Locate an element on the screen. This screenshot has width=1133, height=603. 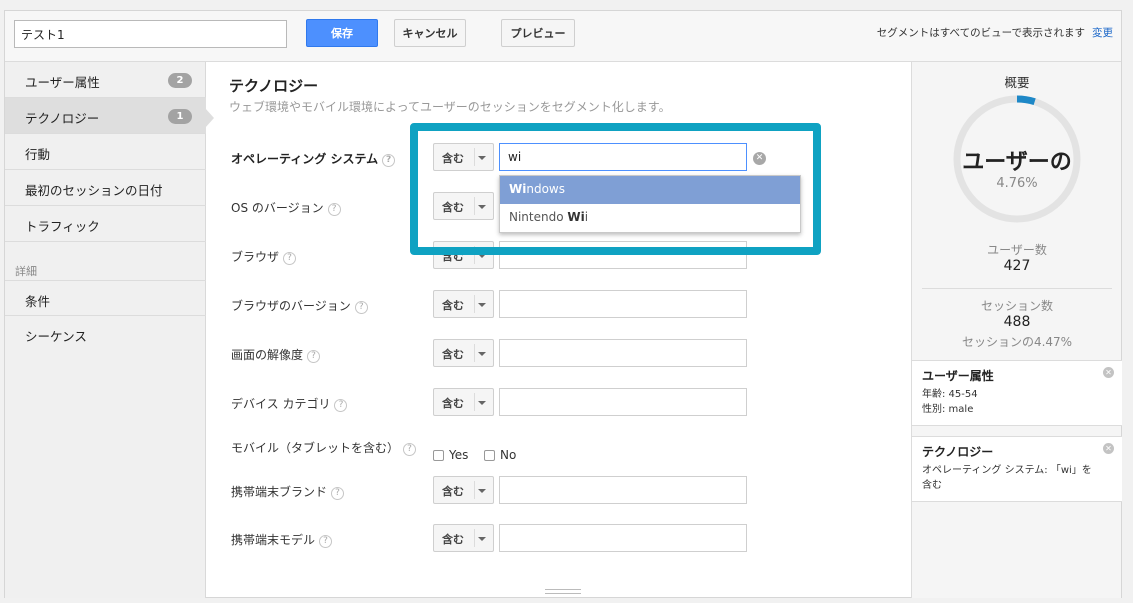
mobile-model-label: 携帯端末モデル? is located at coordinates (282, 539).